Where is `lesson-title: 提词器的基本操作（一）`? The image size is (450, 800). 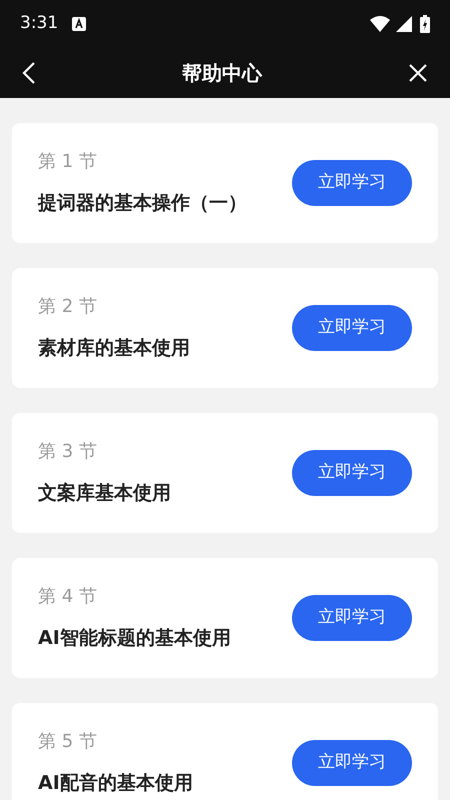
lesson-title: 提词器的基本操作（一） is located at coordinates (143, 203).